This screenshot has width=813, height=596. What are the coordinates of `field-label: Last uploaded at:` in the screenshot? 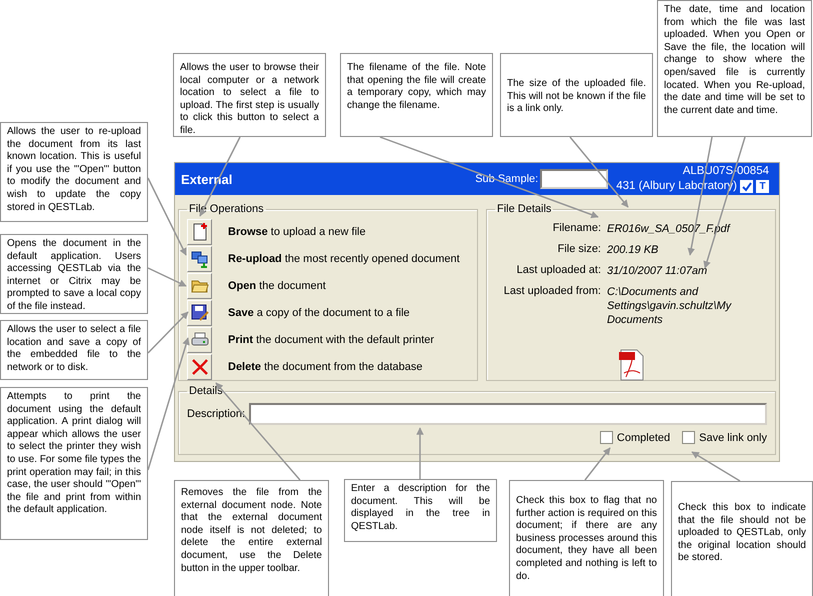 It's located at (558, 271).